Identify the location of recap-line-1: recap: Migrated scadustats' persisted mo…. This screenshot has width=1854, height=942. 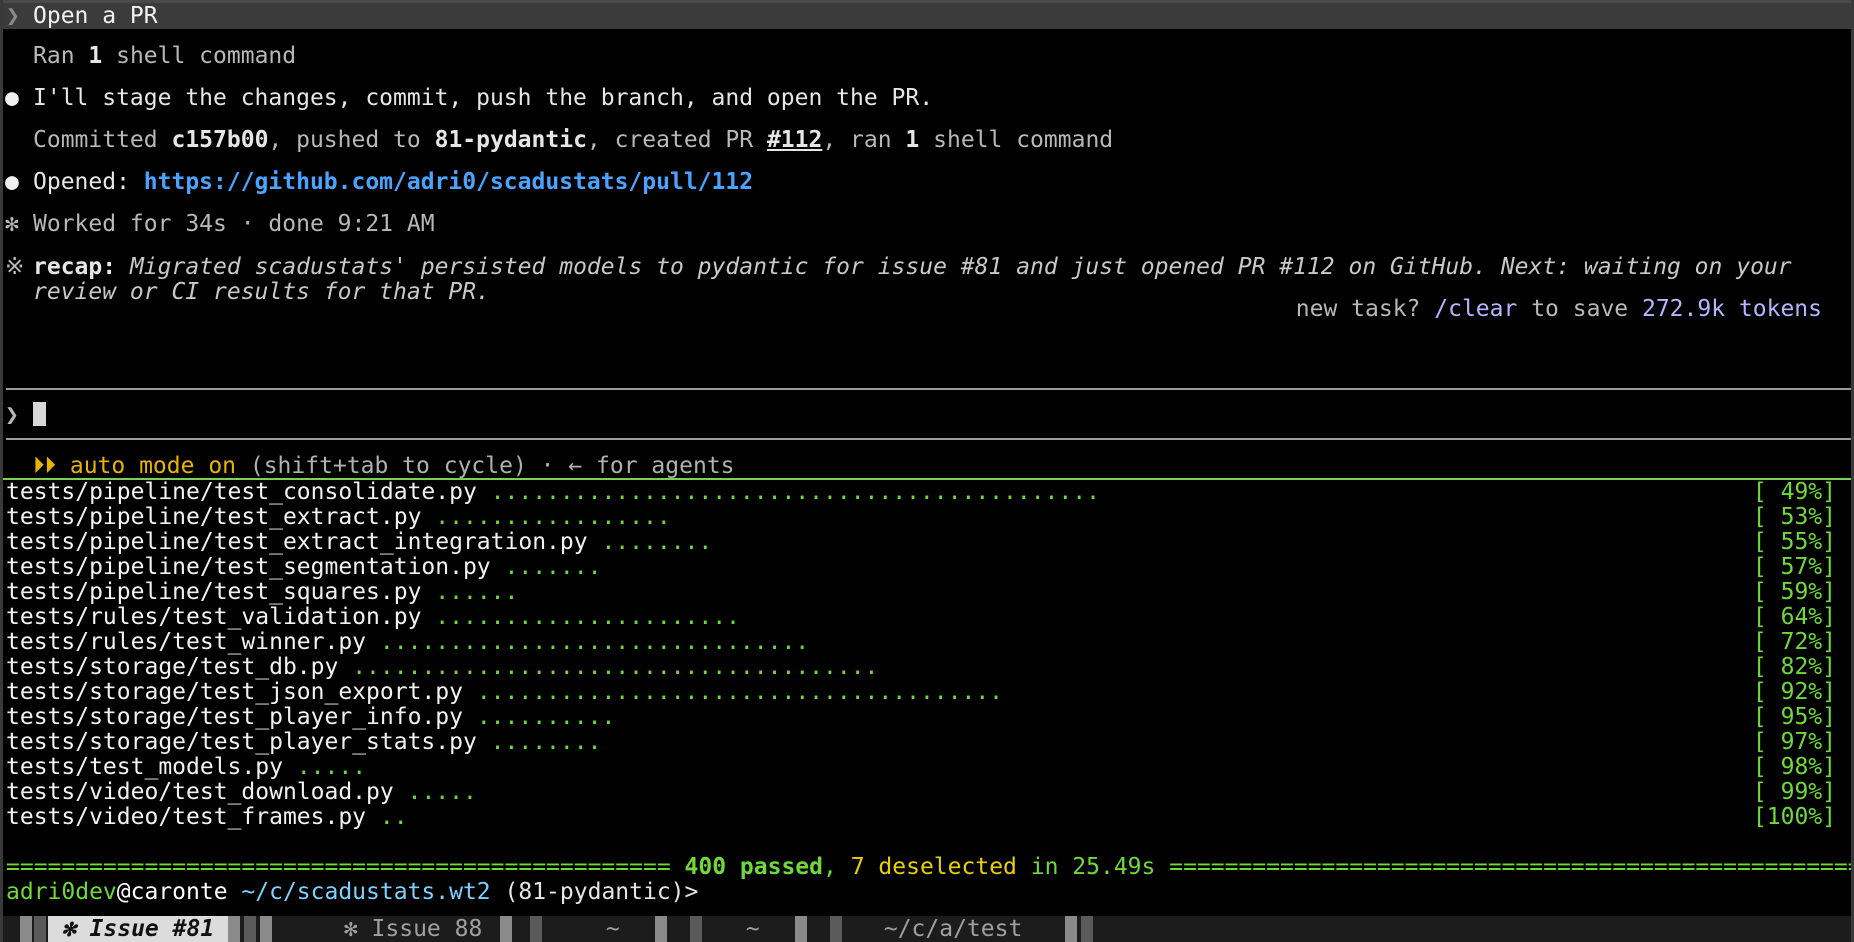
(912, 267).